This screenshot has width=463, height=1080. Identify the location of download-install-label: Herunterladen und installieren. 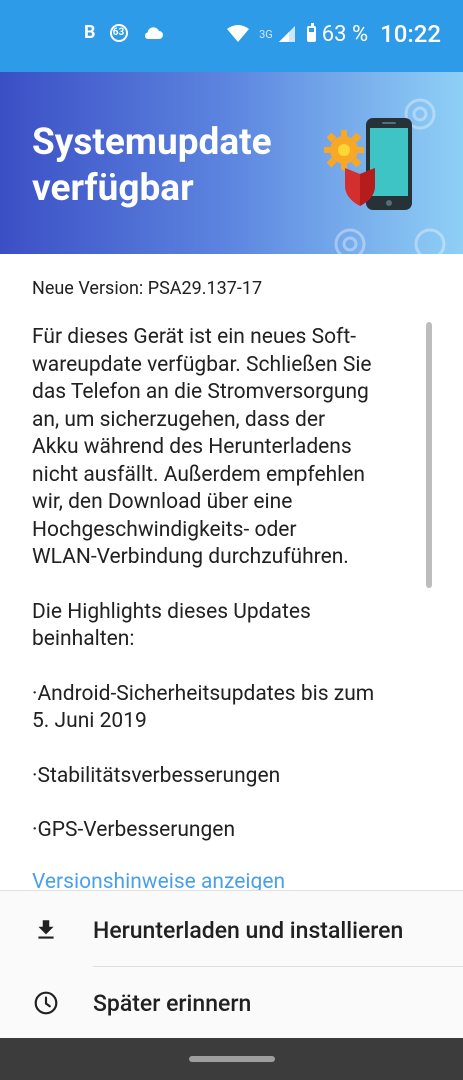
(248, 930).